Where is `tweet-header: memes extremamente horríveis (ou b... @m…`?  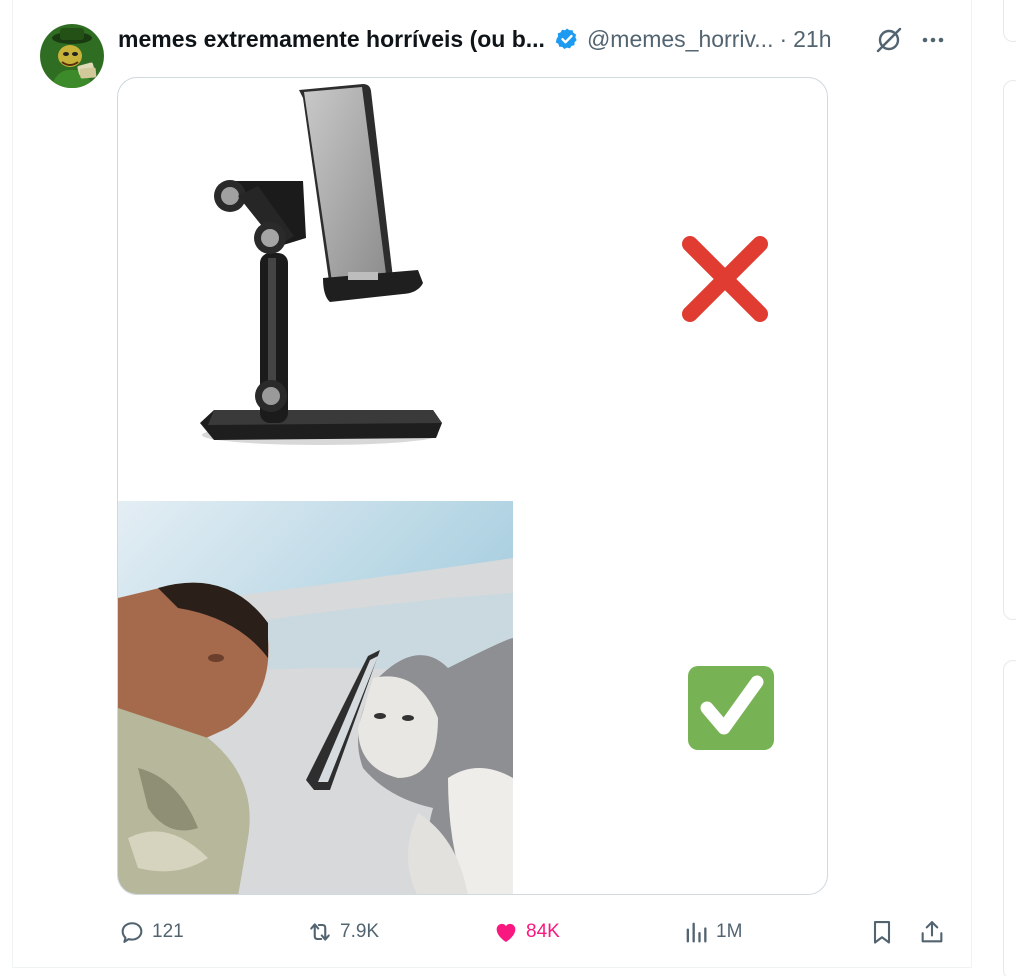
tweet-header: memes extremamente horríveis (ou b... @m… is located at coordinates (475, 39).